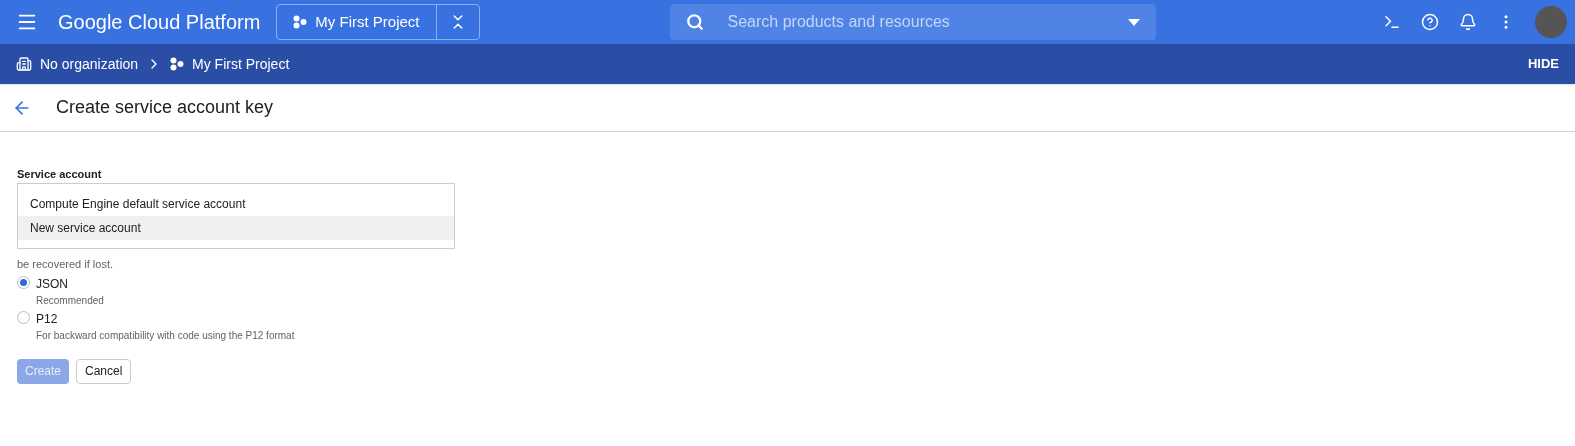 The height and width of the screenshot is (446, 1575). Describe the element at coordinates (241, 64) in the screenshot. I see `breadcrumb-item: My First Project` at that location.